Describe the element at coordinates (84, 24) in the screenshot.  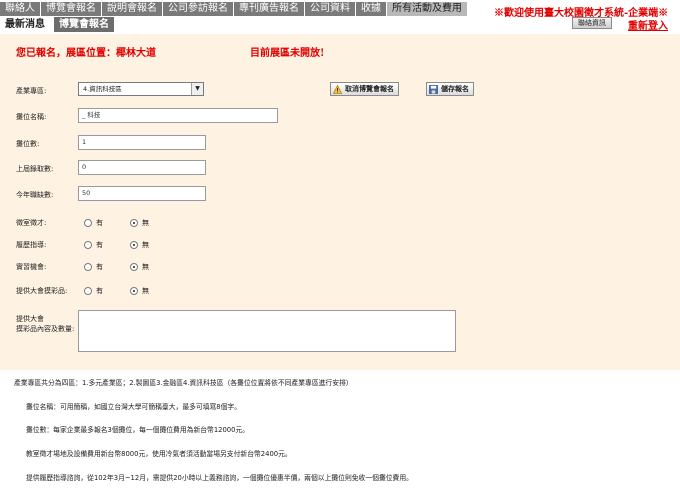
I see `tab-expo-registration: 博覽會報名` at that location.